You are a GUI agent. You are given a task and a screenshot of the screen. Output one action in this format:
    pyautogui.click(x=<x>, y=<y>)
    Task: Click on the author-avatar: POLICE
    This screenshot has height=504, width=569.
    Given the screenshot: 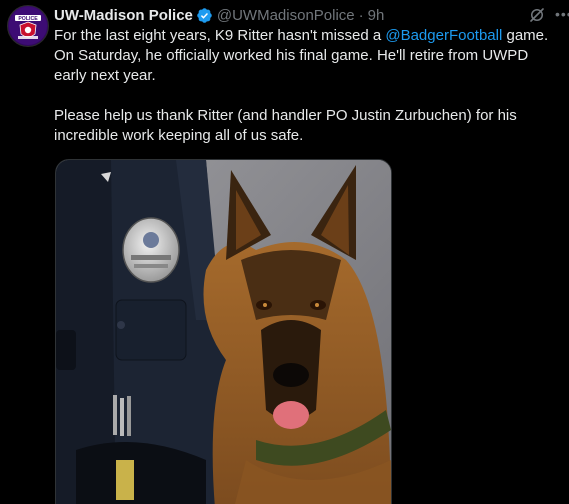 What is the action you would take?
    pyautogui.click(x=28, y=26)
    